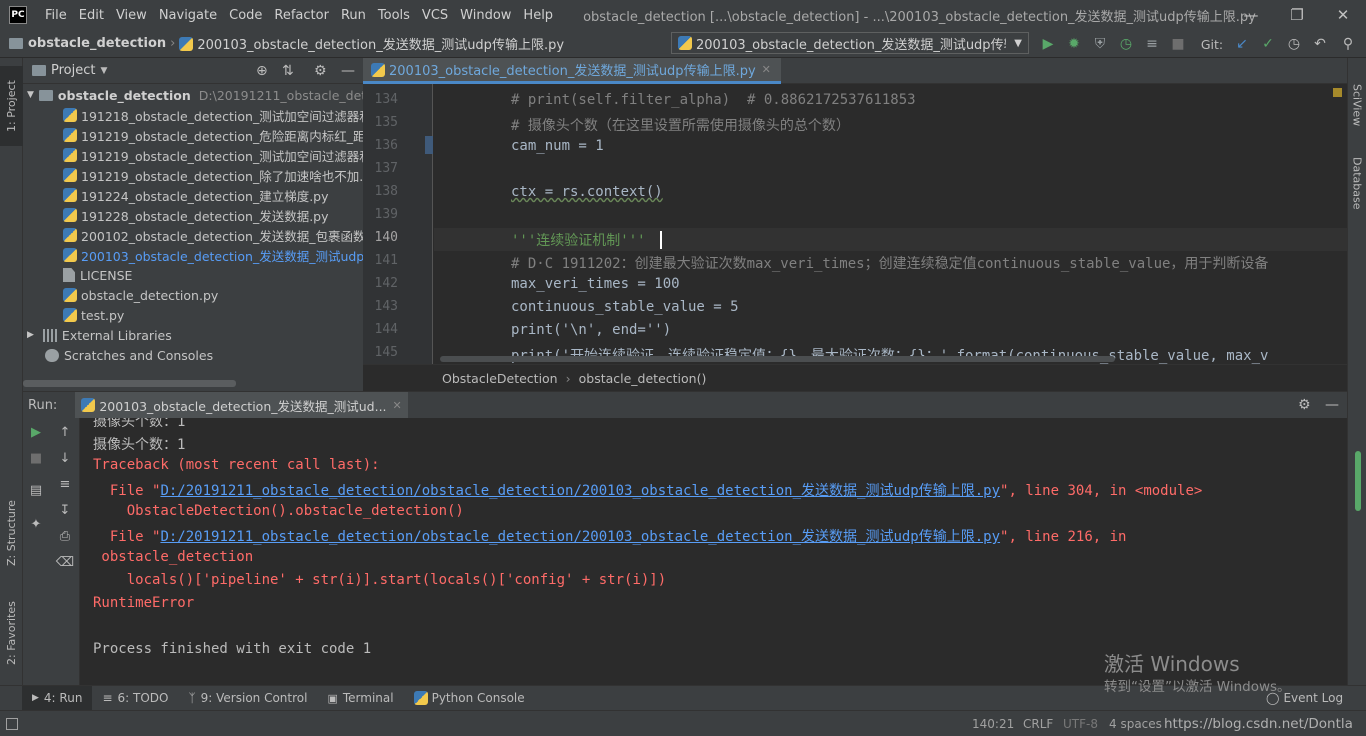  What do you see at coordinates (91, 15) in the screenshot?
I see `menu-edit: Edit` at bounding box center [91, 15].